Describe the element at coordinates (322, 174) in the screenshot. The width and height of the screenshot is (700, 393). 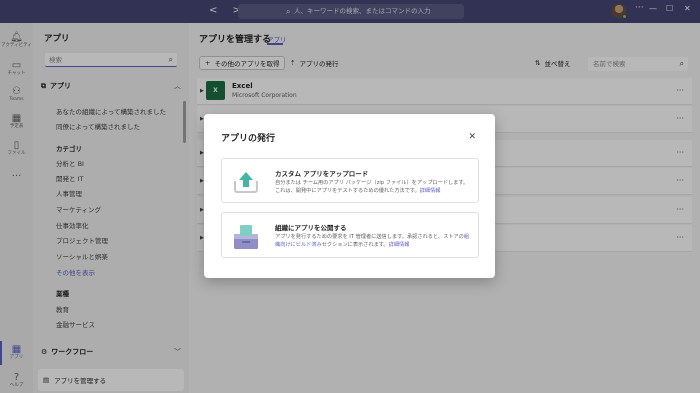
I see `option-title: カスタム アプリをアップロード` at that location.